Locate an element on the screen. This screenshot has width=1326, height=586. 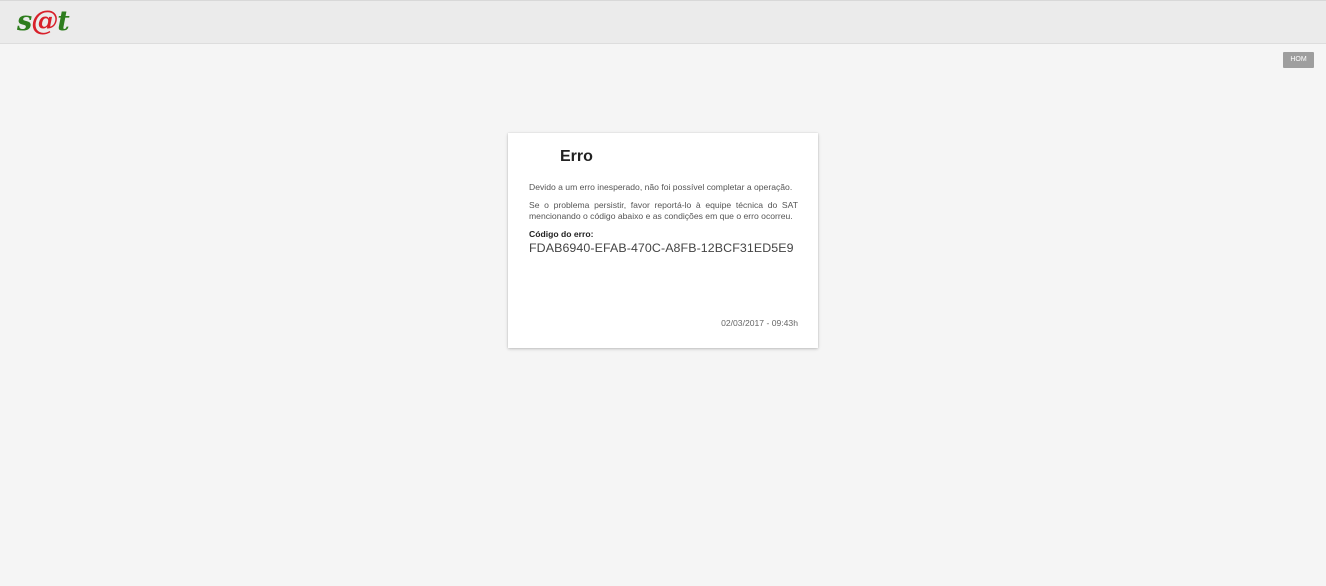
error-title: Erro is located at coordinates (576, 156).